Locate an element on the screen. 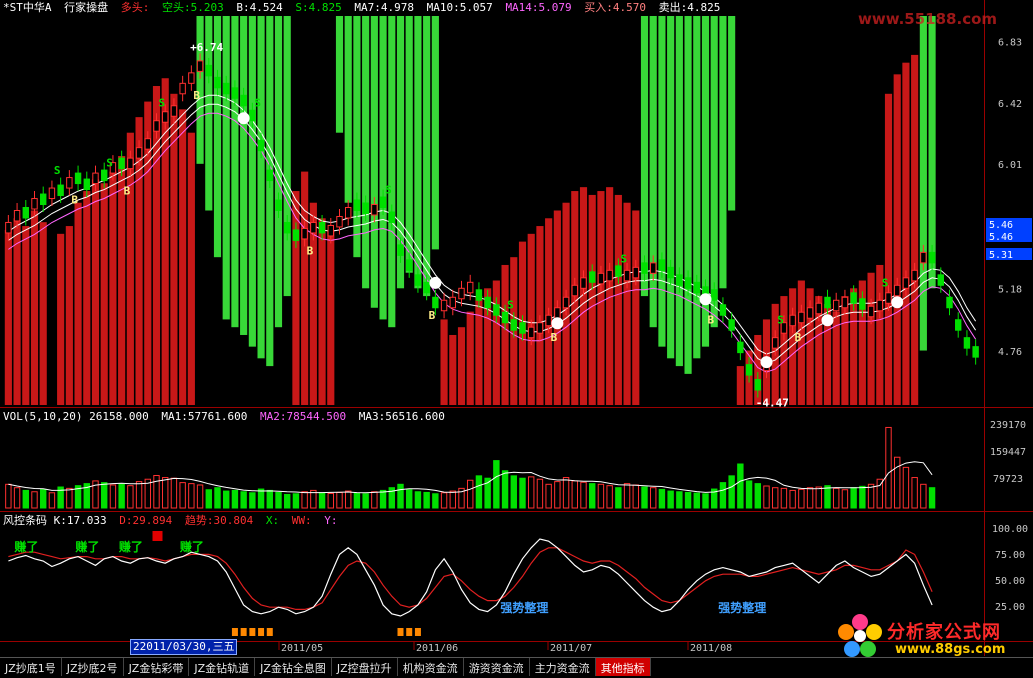  site-logo: 分析家公式网 www.88gs.com is located at coordinates (933, 636).